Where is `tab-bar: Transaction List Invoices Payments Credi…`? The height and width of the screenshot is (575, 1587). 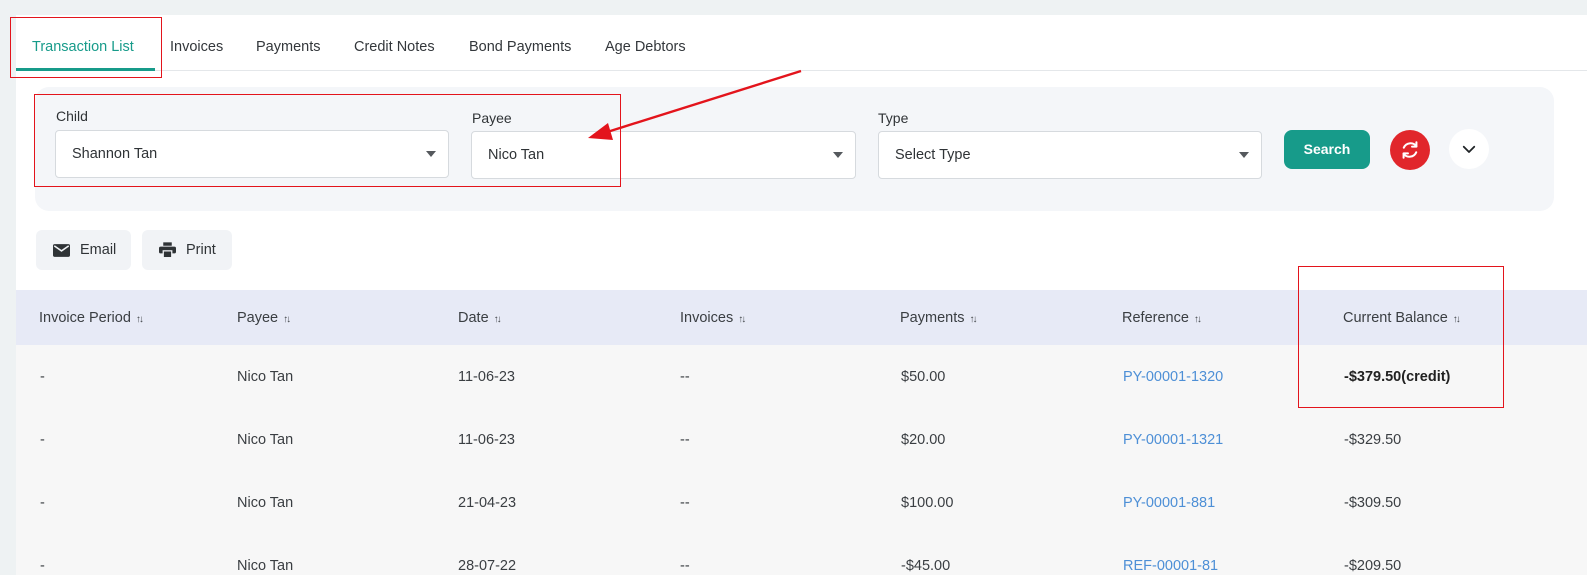
tab-bar: Transaction List Invoices Payments Credi… is located at coordinates (801, 43).